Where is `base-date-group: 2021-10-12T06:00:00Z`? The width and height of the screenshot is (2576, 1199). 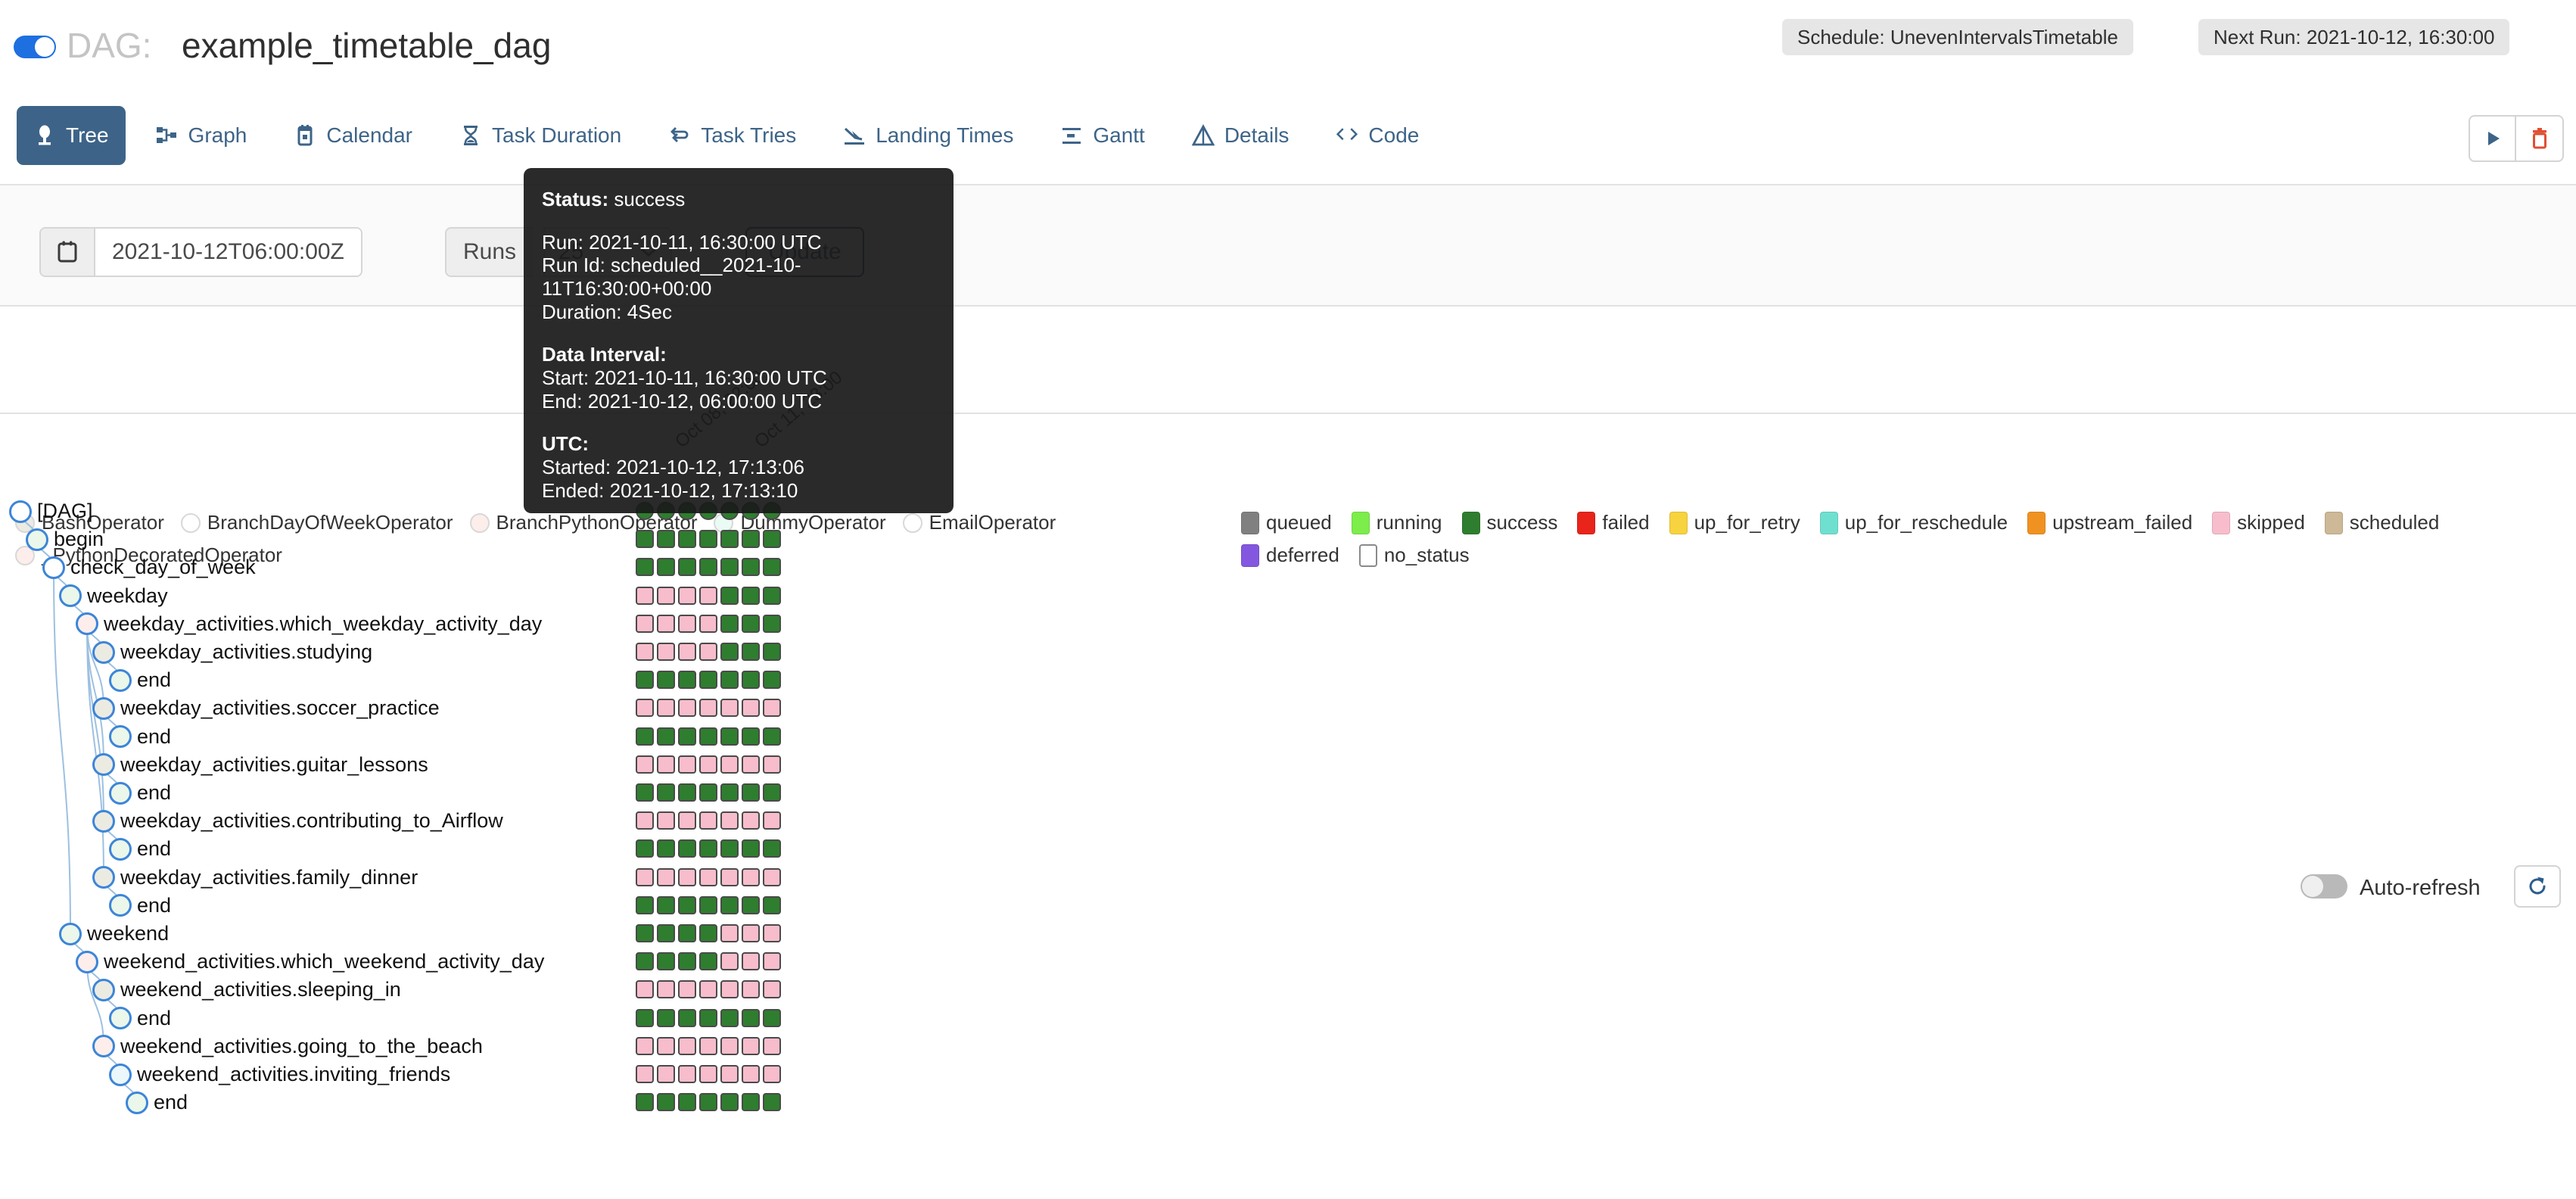
base-date-group: 2021-10-12T06:00:00Z is located at coordinates (200, 252).